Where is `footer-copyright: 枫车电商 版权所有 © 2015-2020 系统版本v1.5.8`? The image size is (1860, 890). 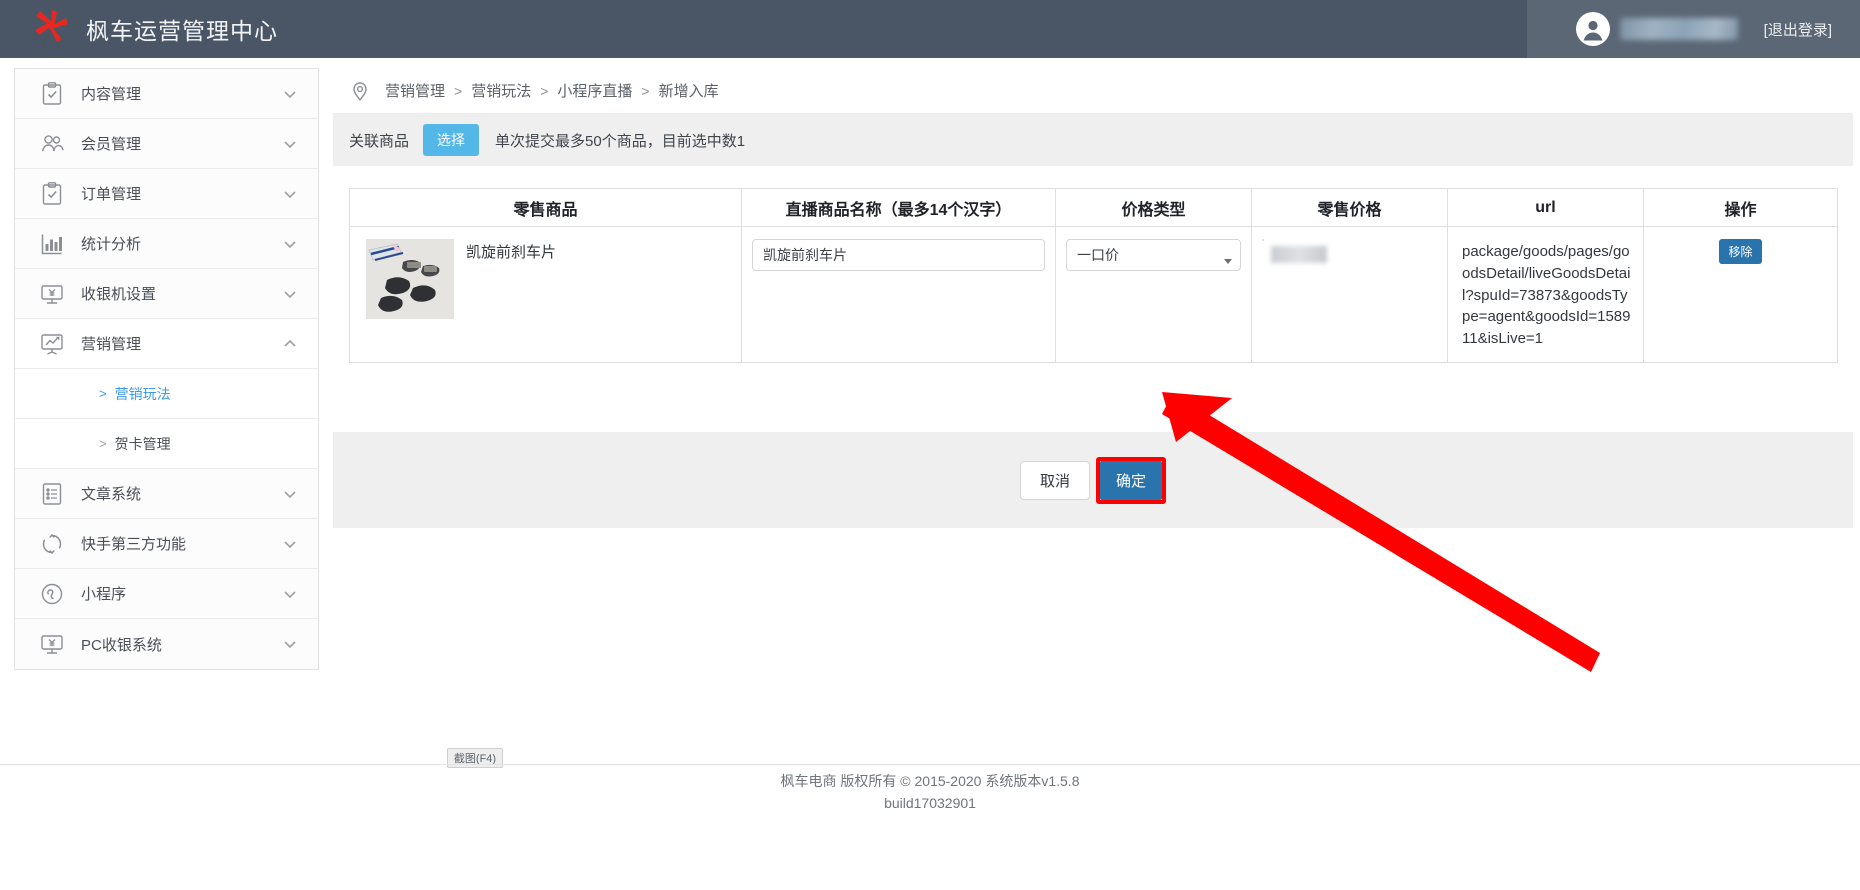 footer-copyright: 枫车电商 版权所有 © 2015-2020 系统版本v1.5.8 is located at coordinates (930, 781).